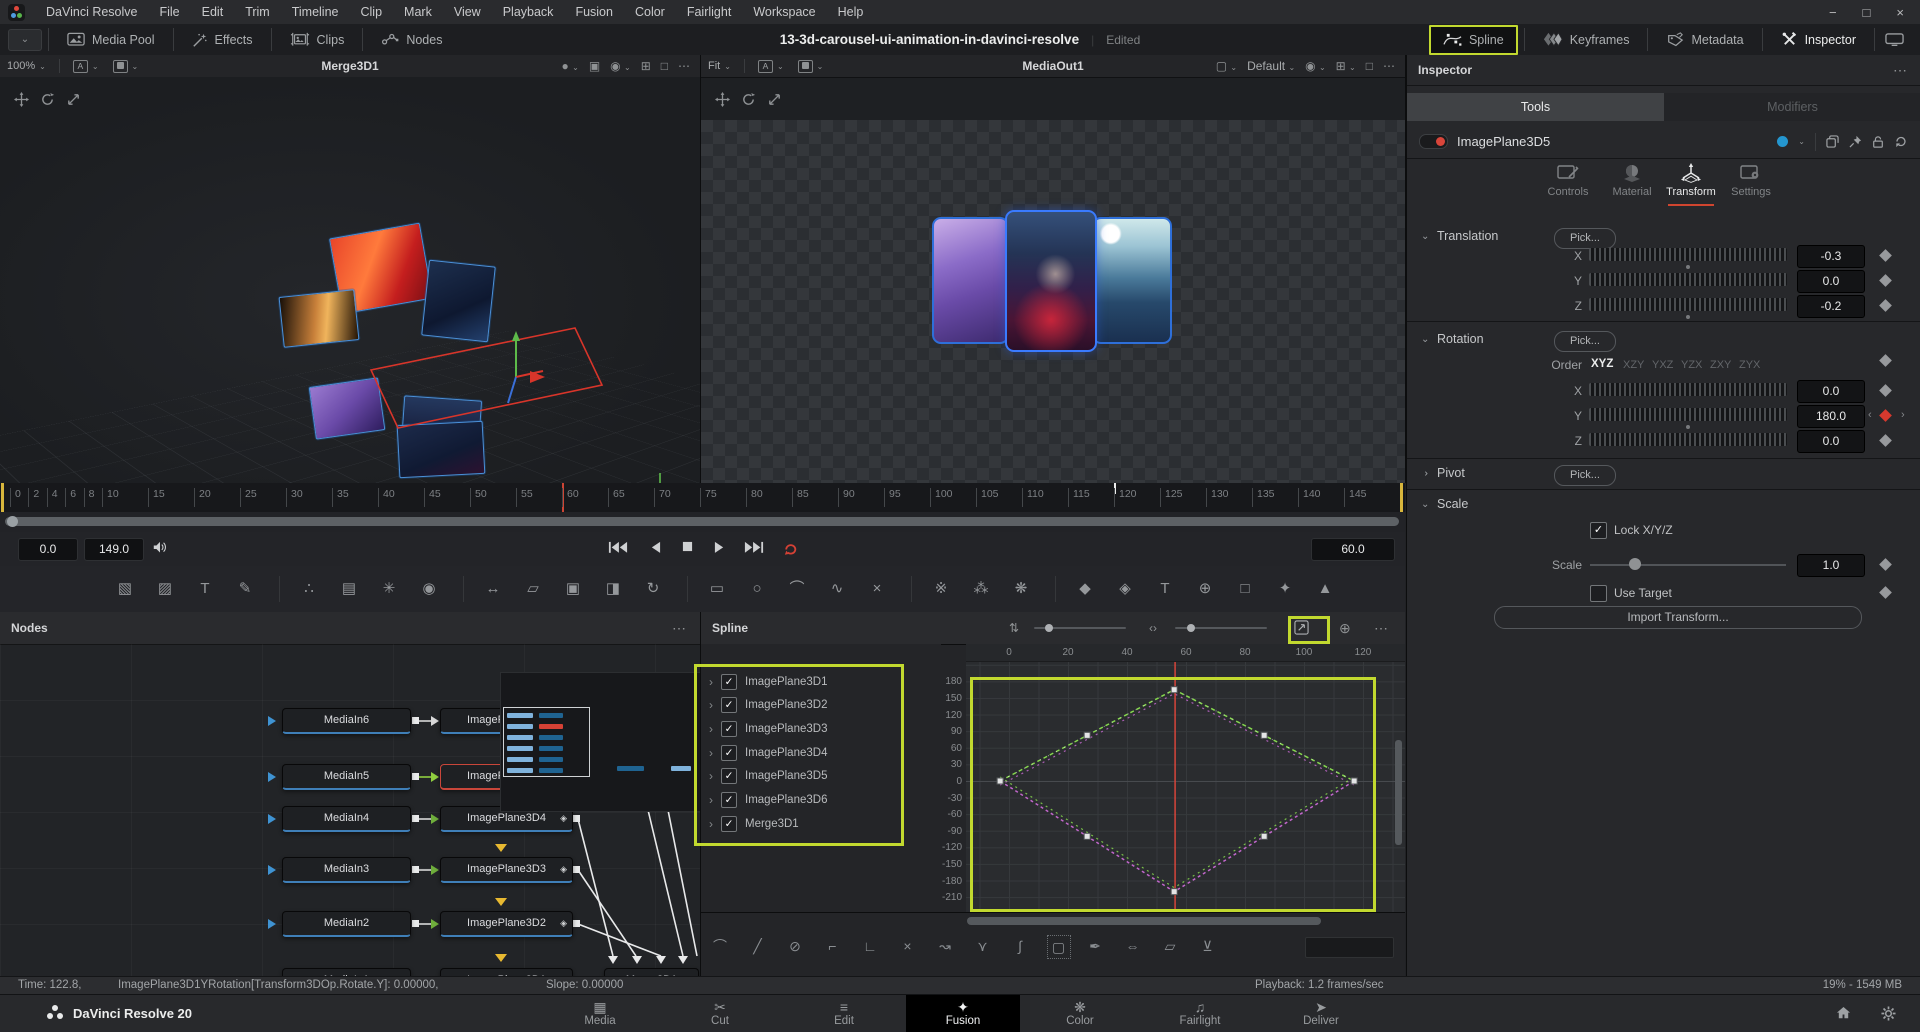 This screenshot has height=1032, width=1920. I want to click on spline-list-item-imageplane3d5: › ✓ ImagePlane3D5, so click(821, 776).